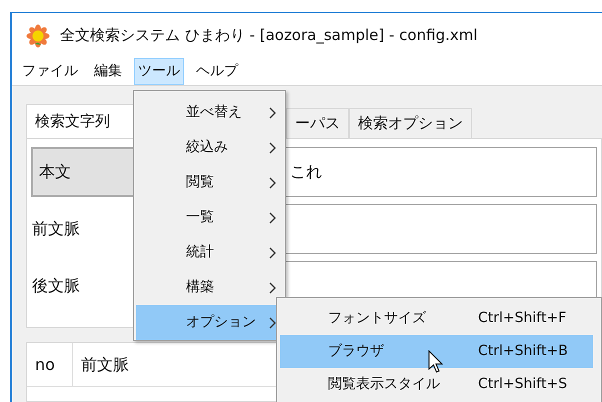  What do you see at coordinates (159, 71) in the screenshot?
I see `menu-item: ツール` at bounding box center [159, 71].